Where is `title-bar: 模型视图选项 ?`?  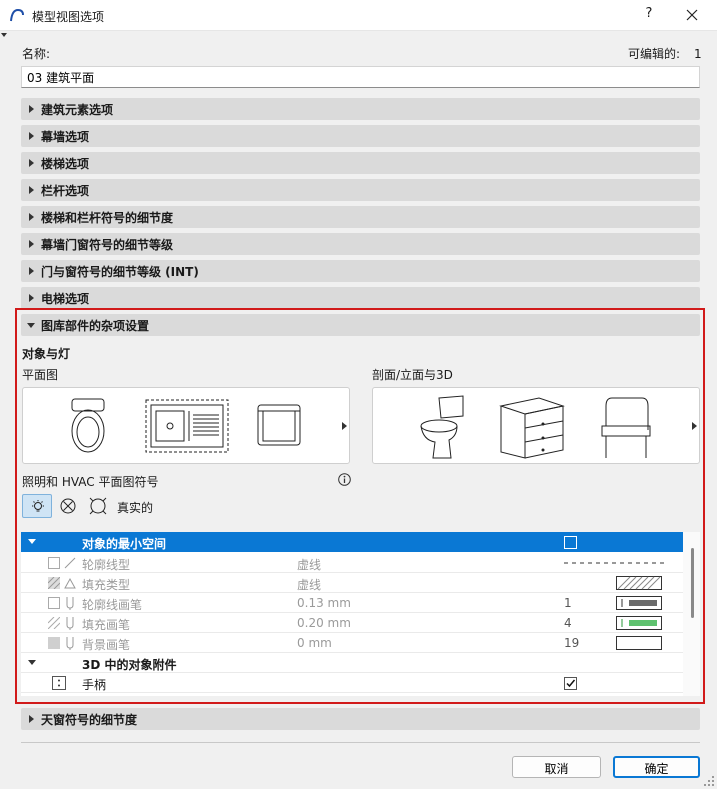
title-bar: 模型视图选项 ? is located at coordinates (358, 15).